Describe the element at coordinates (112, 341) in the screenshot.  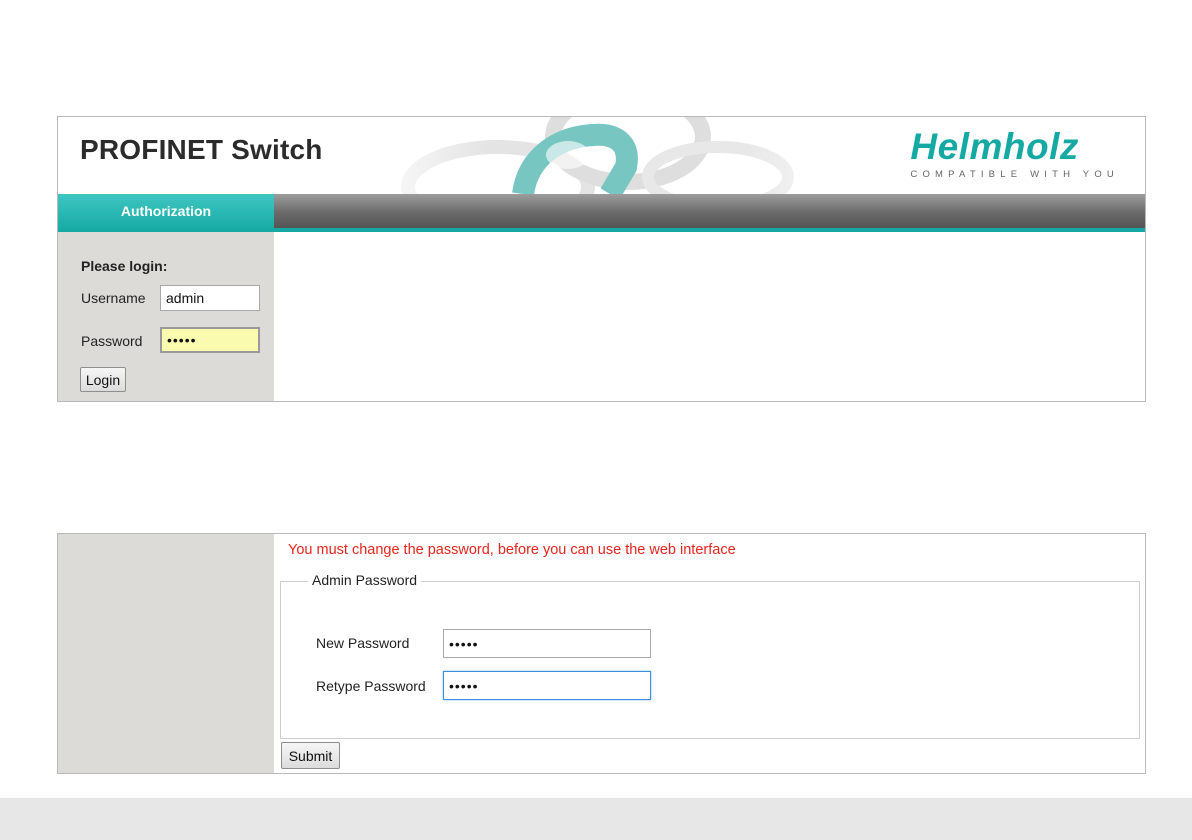
I see `password-label: Password` at that location.